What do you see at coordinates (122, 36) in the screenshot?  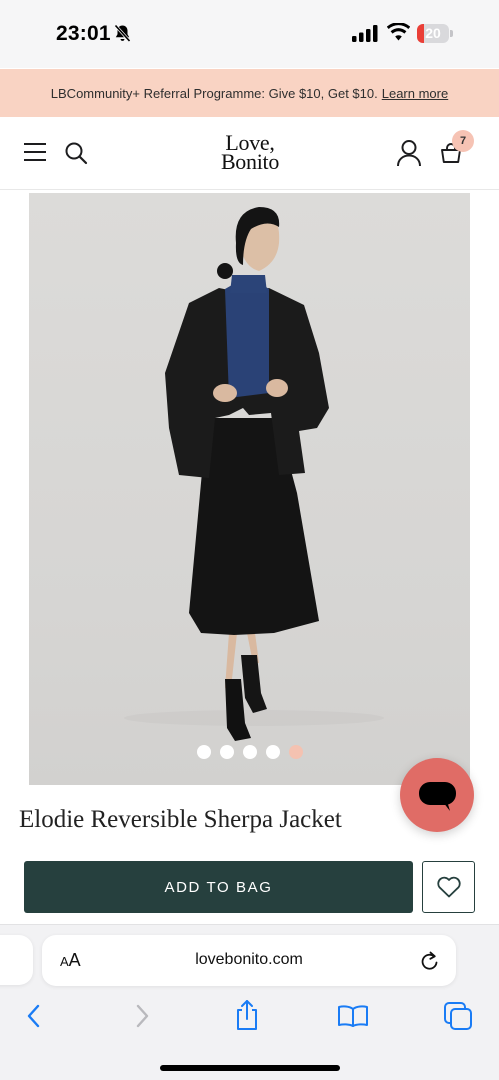 I see `silent-bell-icon` at bounding box center [122, 36].